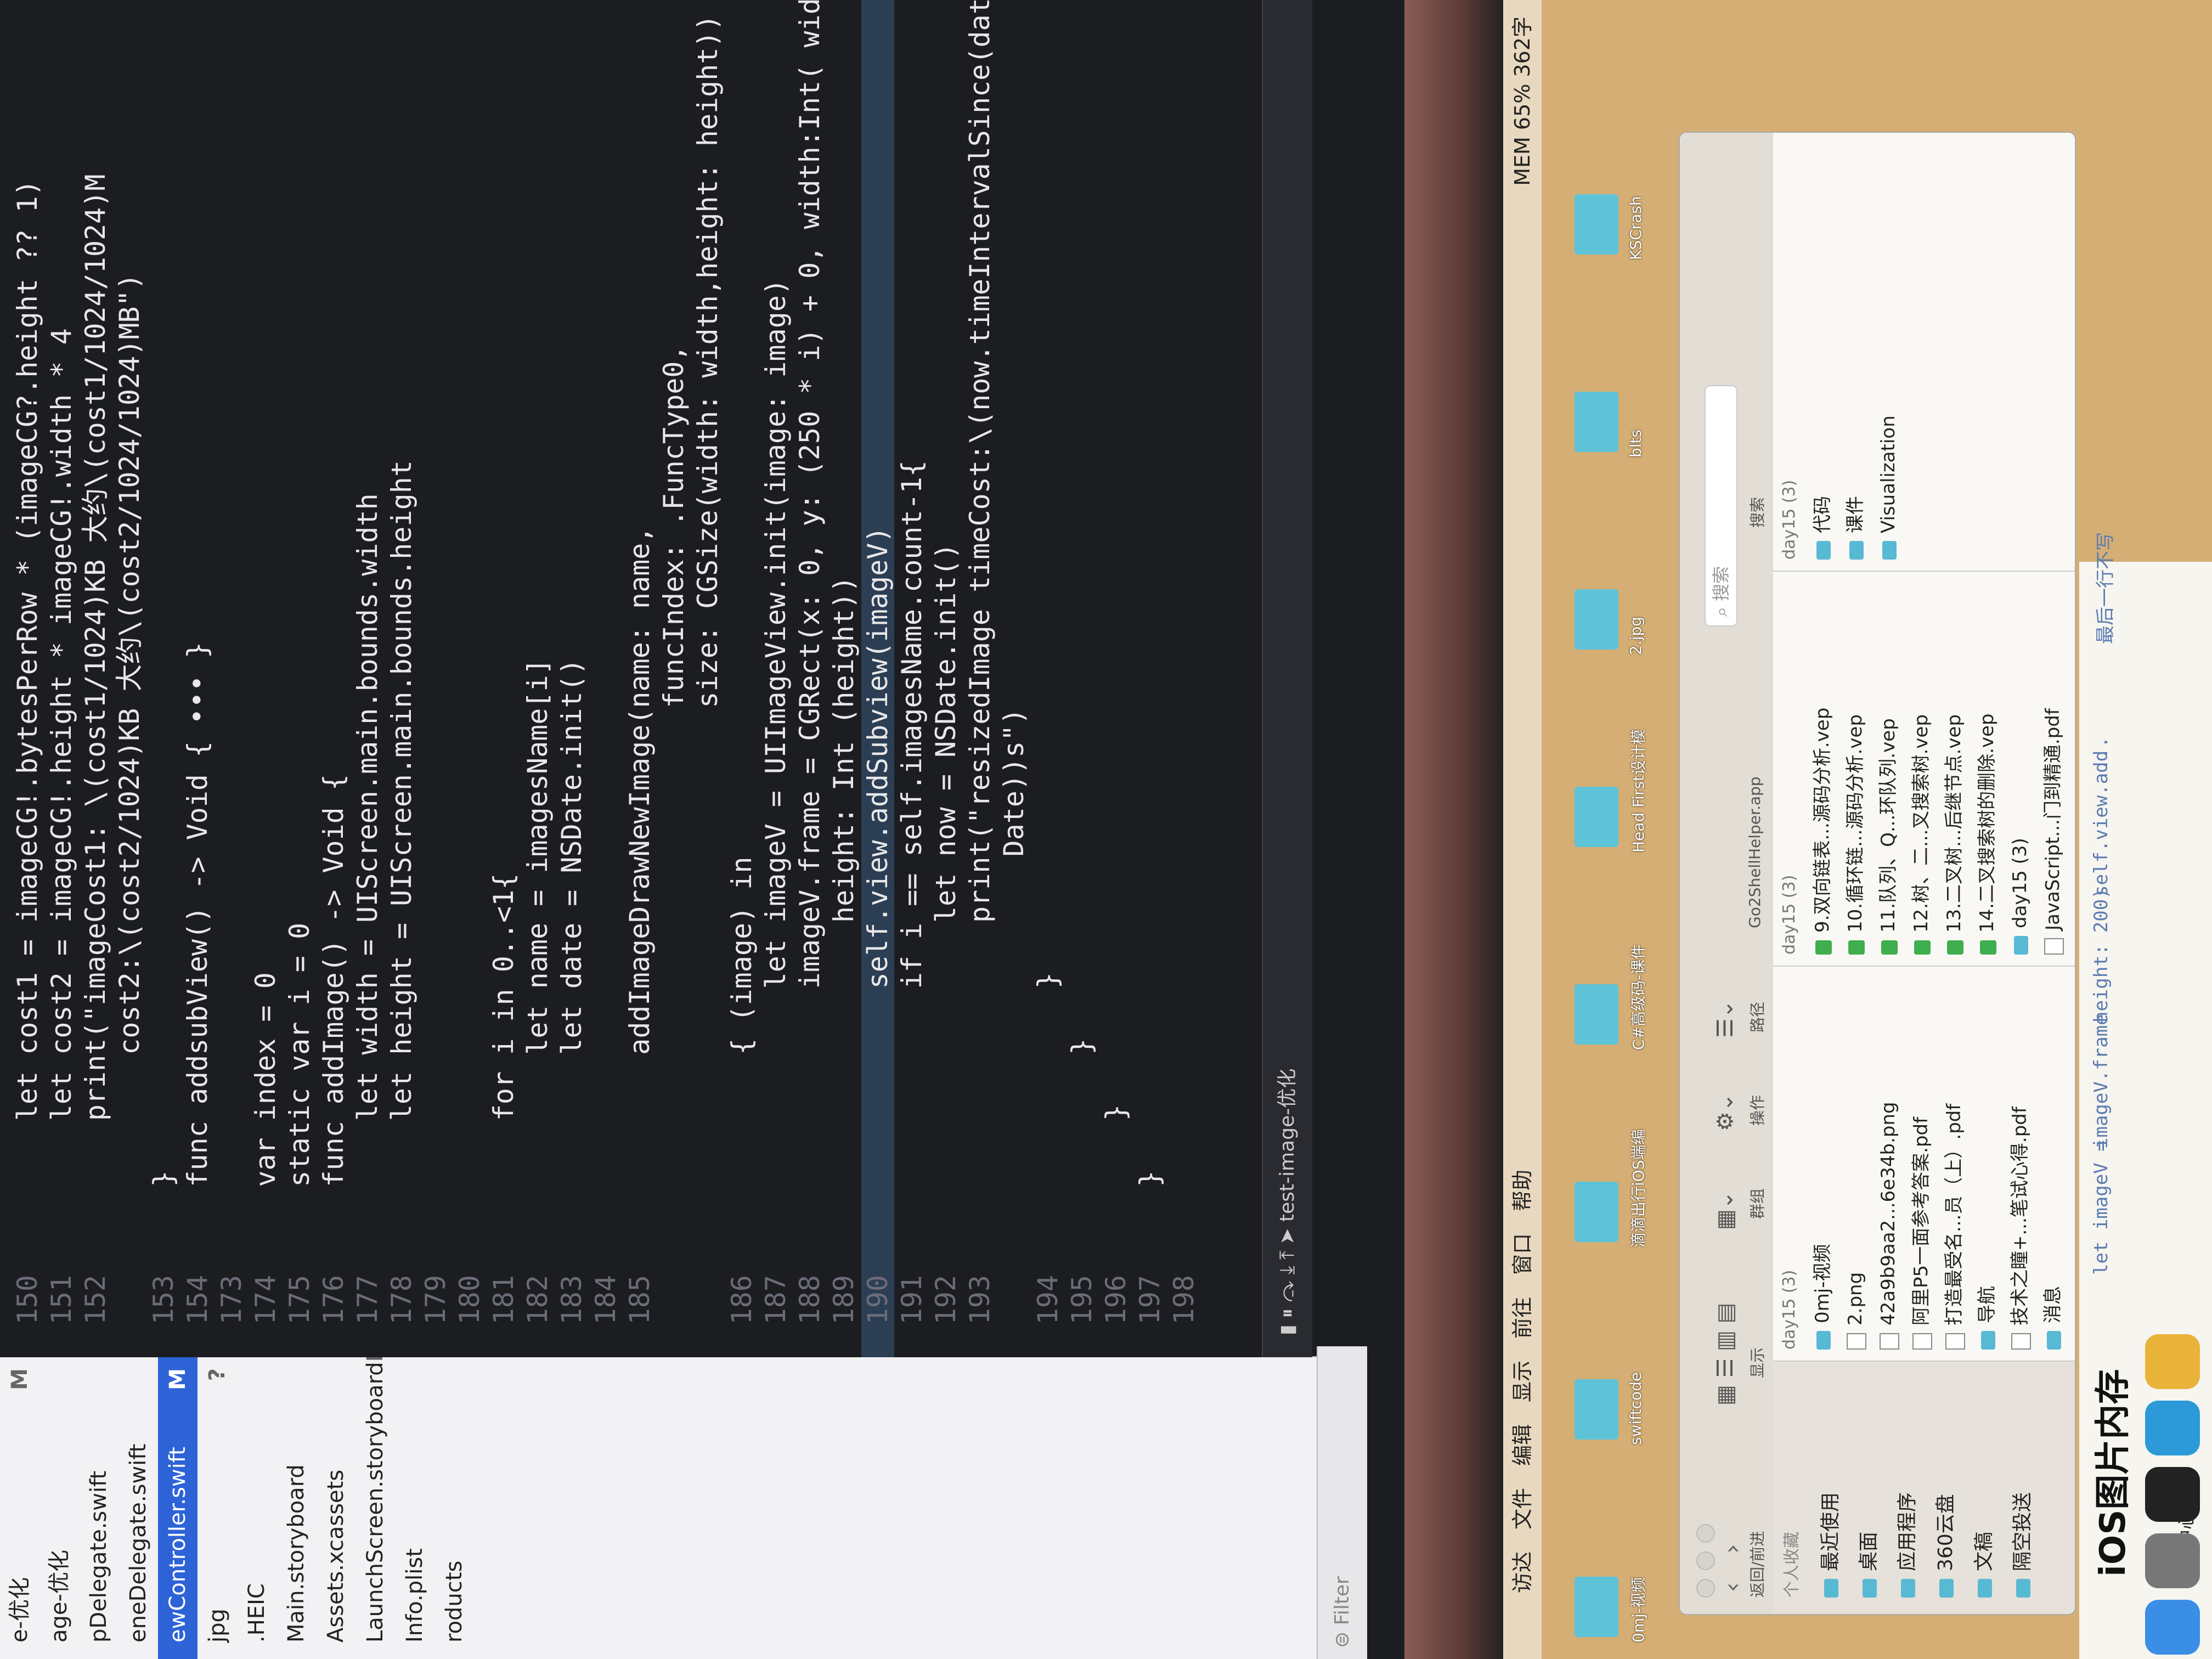 The height and width of the screenshot is (1659, 2212). What do you see at coordinates (1706, 1561) in the screenshot?
I see `minimize-button` at bounding box center [1706, 1561].